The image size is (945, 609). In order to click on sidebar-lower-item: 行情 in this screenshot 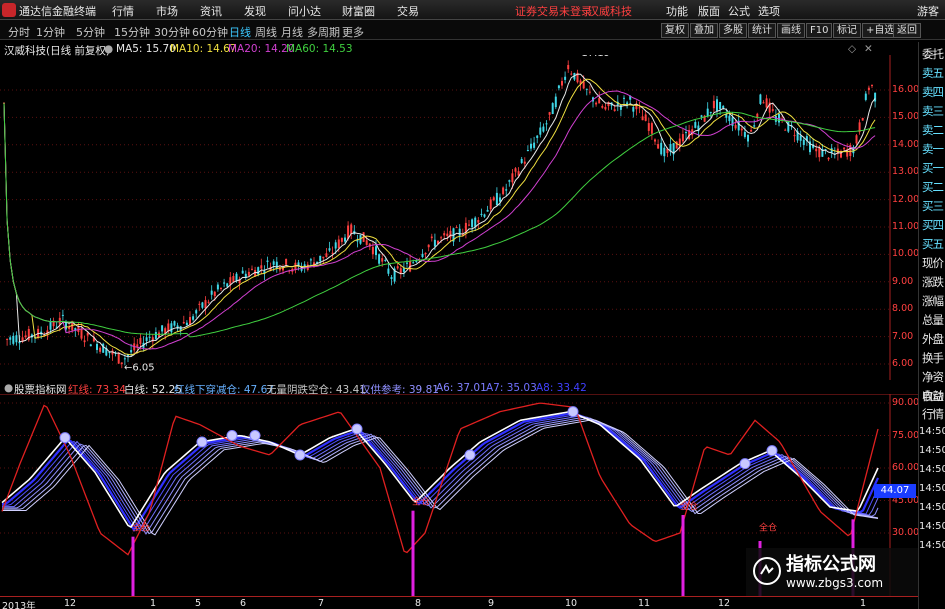, I will do `click(933, 414)`.